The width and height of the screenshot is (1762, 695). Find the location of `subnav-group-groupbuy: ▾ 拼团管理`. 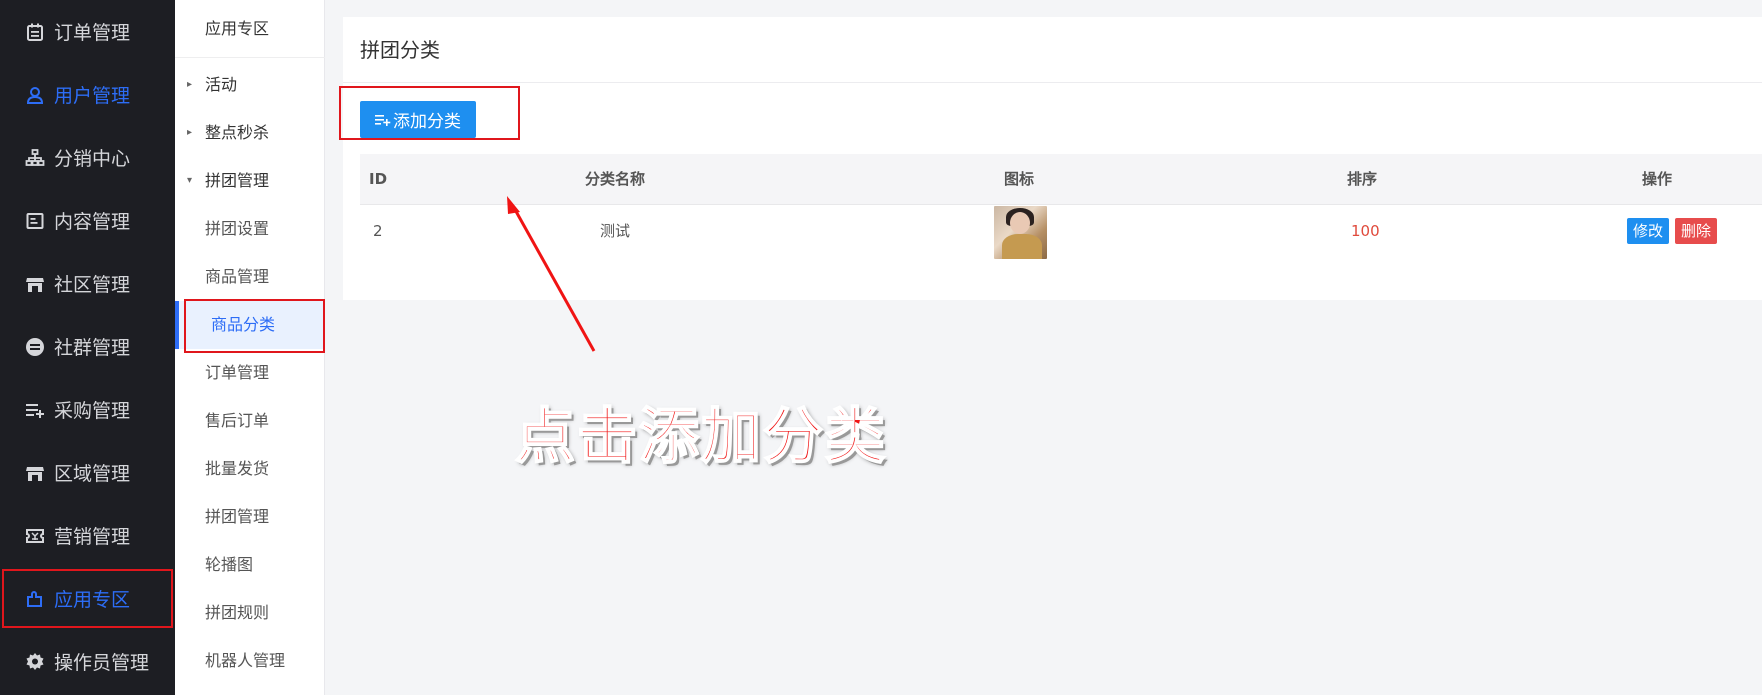

subnav-group-groupbuy: ▾ 拼团管理 is located at coordinates (250, 181).